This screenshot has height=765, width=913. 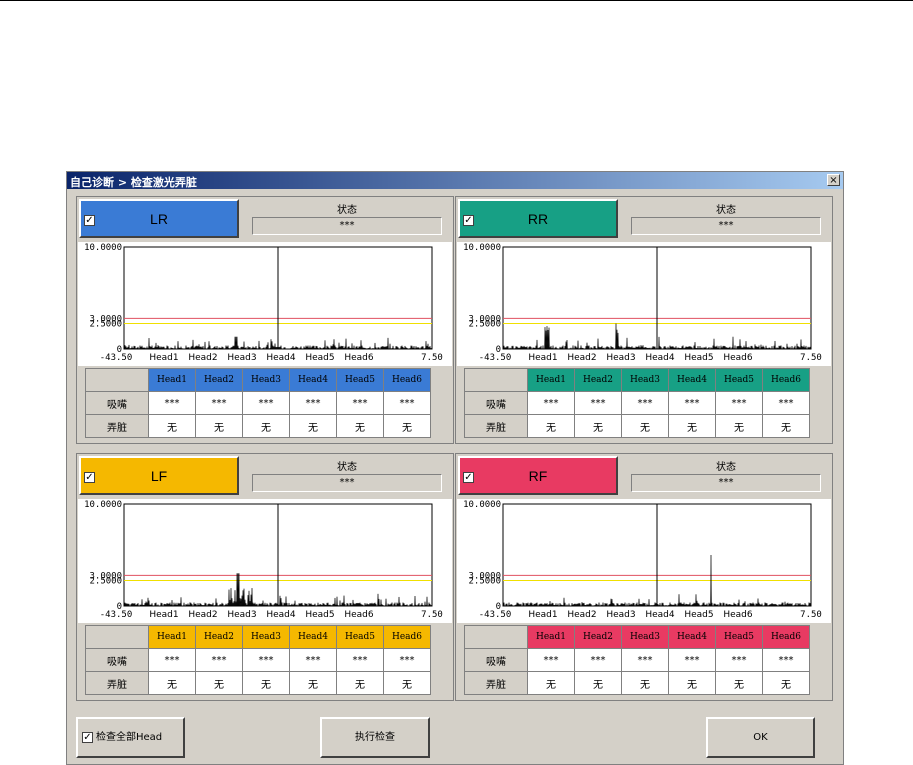 I want to click on group-name: LR, so click(x=159, y=219).